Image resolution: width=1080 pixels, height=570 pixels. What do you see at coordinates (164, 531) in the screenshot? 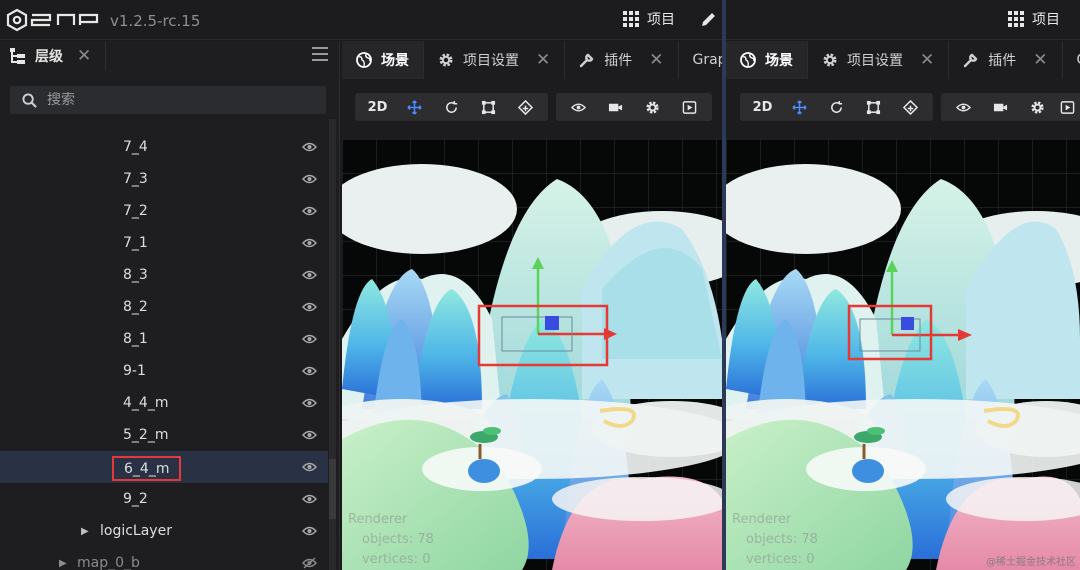
I see `tree-row: ▶ logicLayer` at bounding box center [164, 531].